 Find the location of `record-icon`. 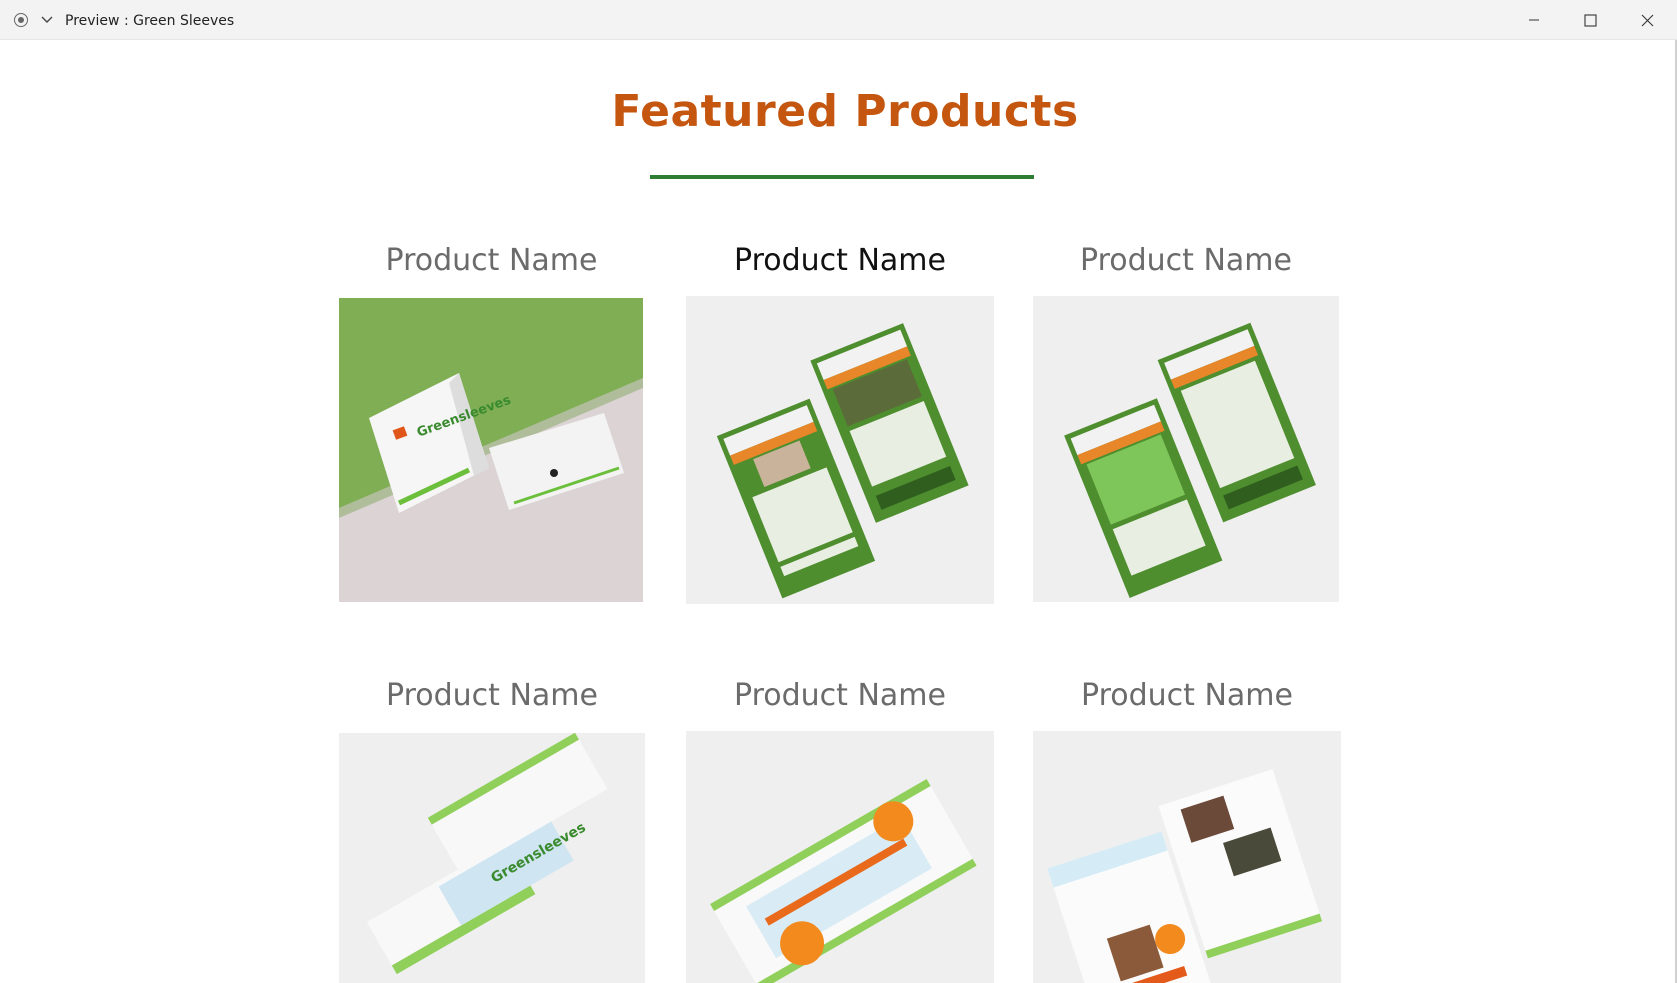

record-icon is located at coordinates (21, 20).